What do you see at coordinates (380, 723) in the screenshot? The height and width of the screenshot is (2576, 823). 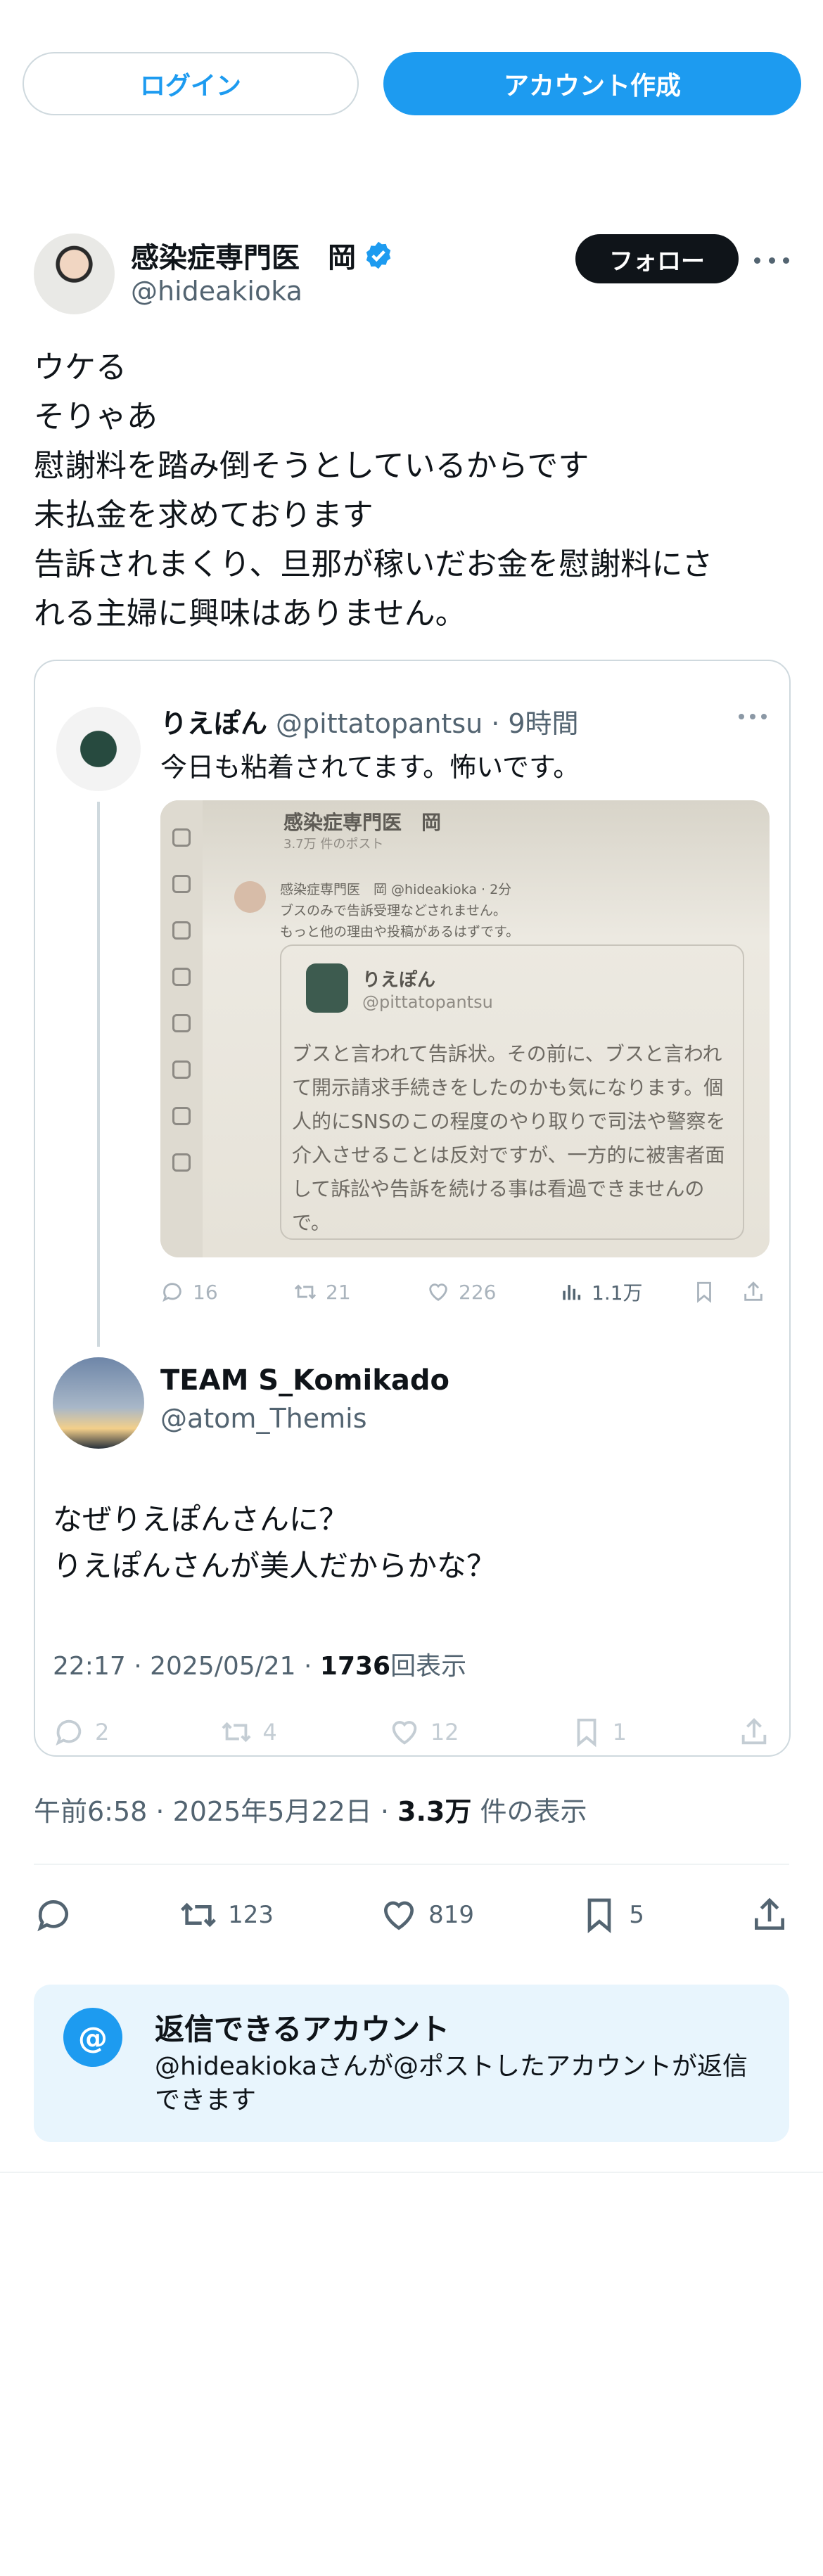 I see `quote-author-handle: @pittatopantsu` at bounding box center [380, 723].